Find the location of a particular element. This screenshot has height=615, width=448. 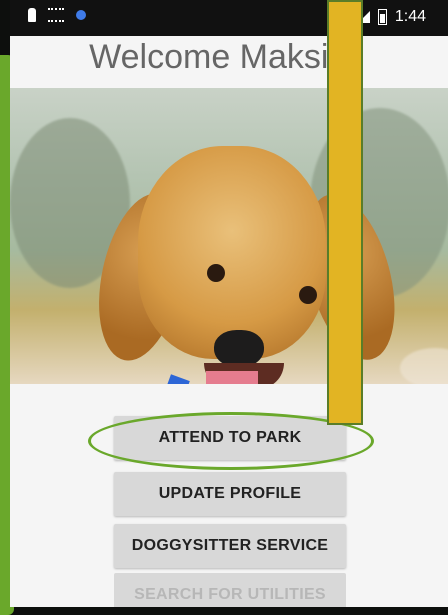

update-profile-button: UPDATE PROFILE is located at coordinates (230, 494).